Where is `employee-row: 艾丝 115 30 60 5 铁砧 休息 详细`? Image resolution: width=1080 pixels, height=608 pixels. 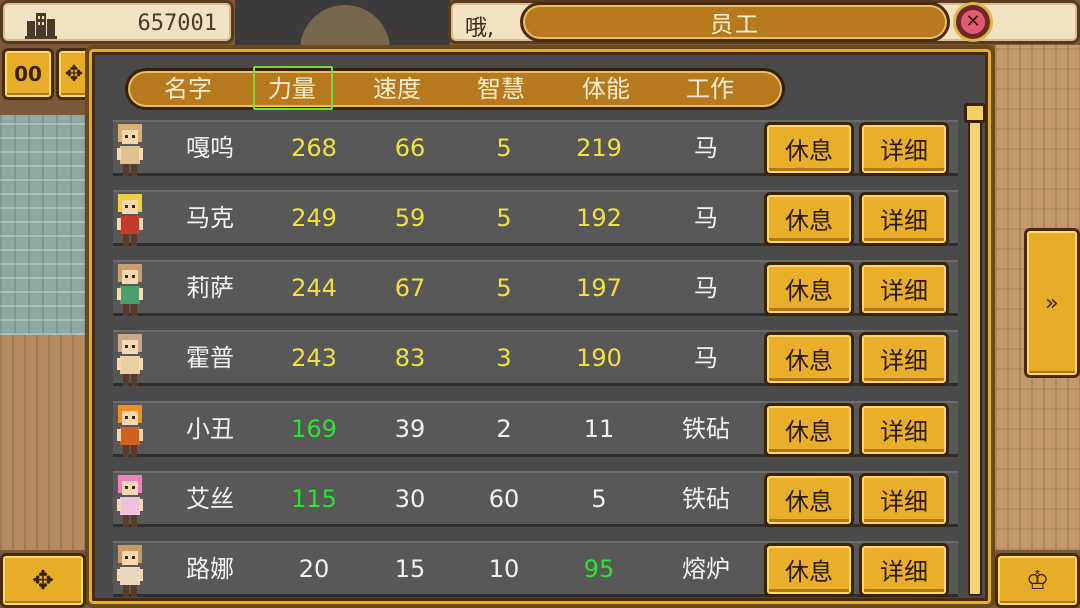 employee-row: 艾丝 115 30 60 5 铁砧 休息 详细 is located at coordinates (535, 499).